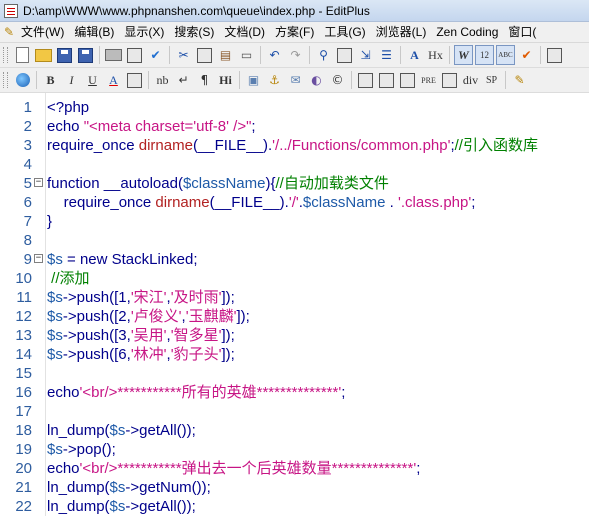 The image size is (589, 516). I want to click on font-color-button: A, so click(113, 80).